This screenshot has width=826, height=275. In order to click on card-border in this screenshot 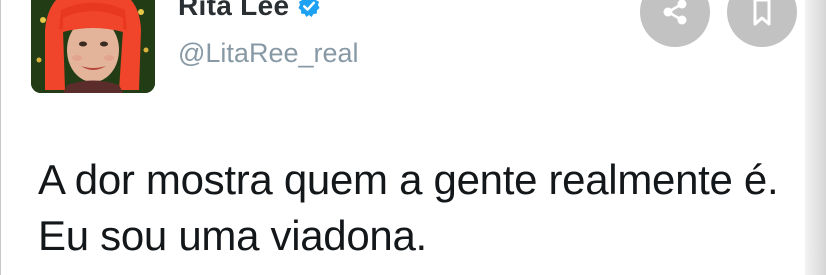, I will do `click(0, 137)`.